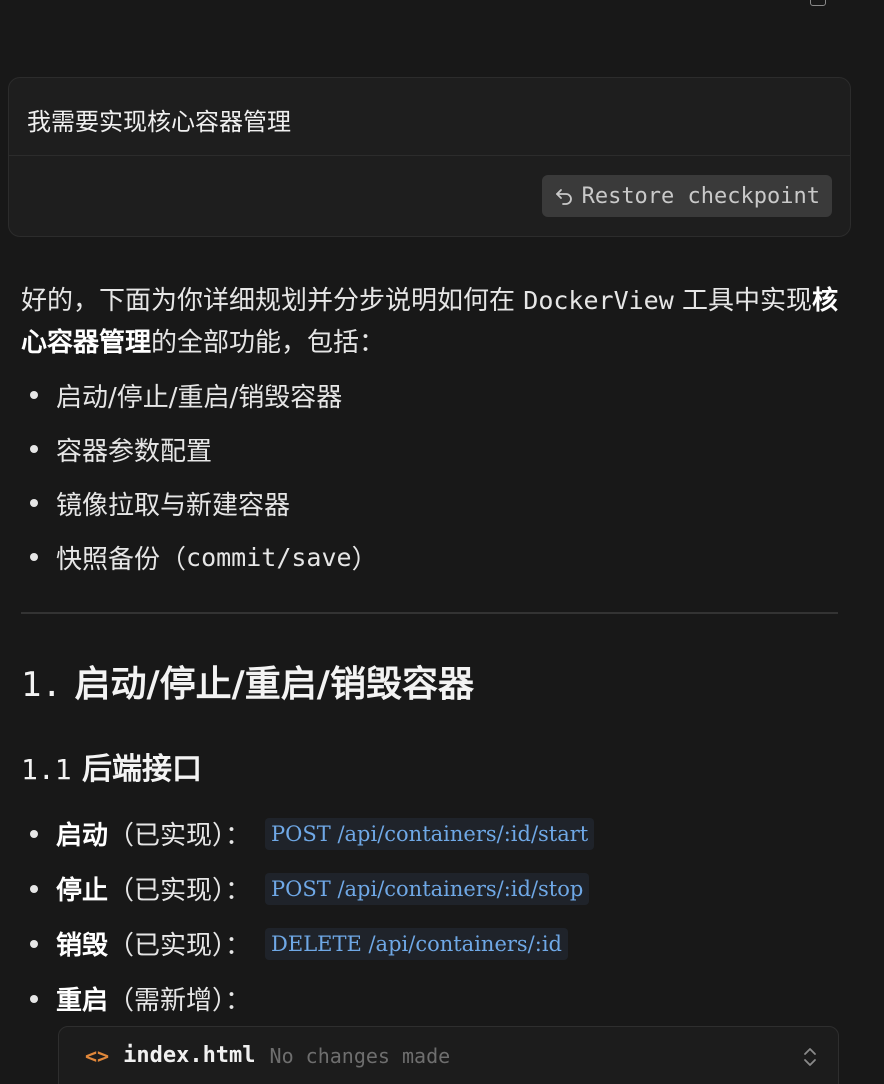  What do you see at coordinates (112, 769) in the screenshot?
I see `section-heading-1-1: 1.1 后端接口` at bounding box center [112, 769].